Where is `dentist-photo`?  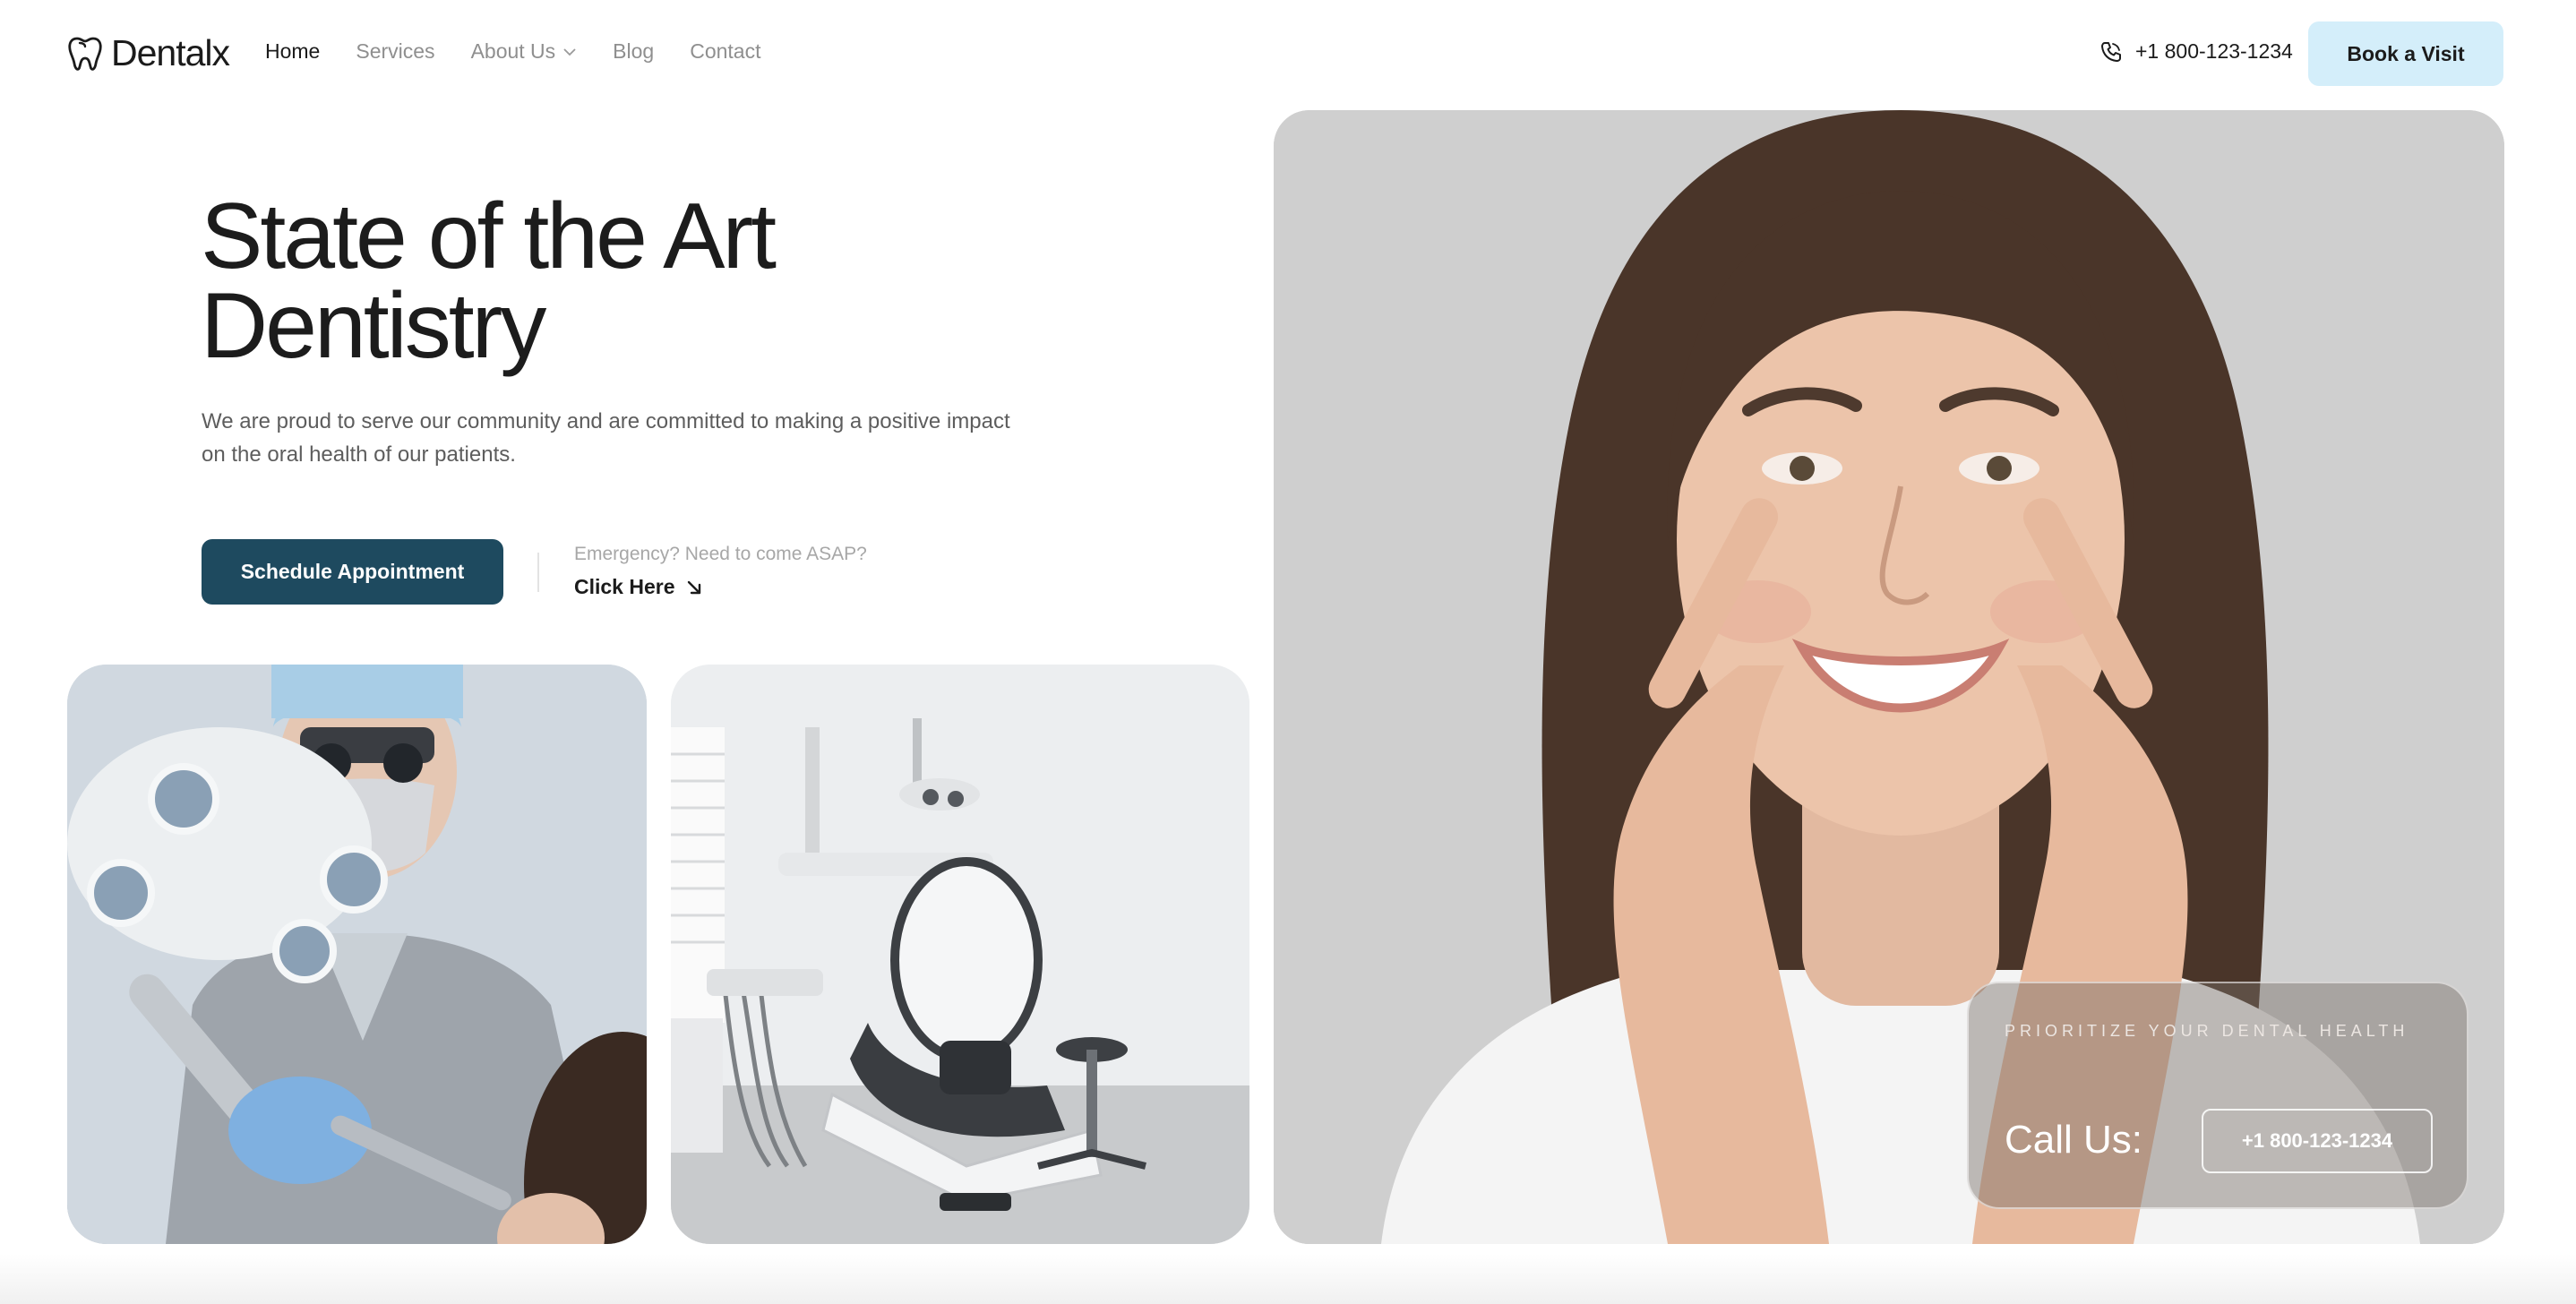
dentist-photo is located at coordinates (357, 954).